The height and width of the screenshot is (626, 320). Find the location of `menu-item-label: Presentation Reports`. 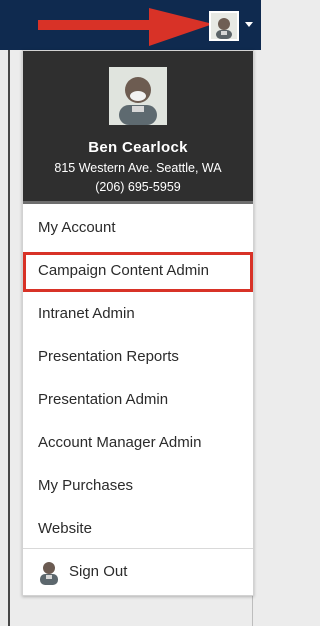

menu-item-label: Presentation Reports is located at coordinates (108, 356).